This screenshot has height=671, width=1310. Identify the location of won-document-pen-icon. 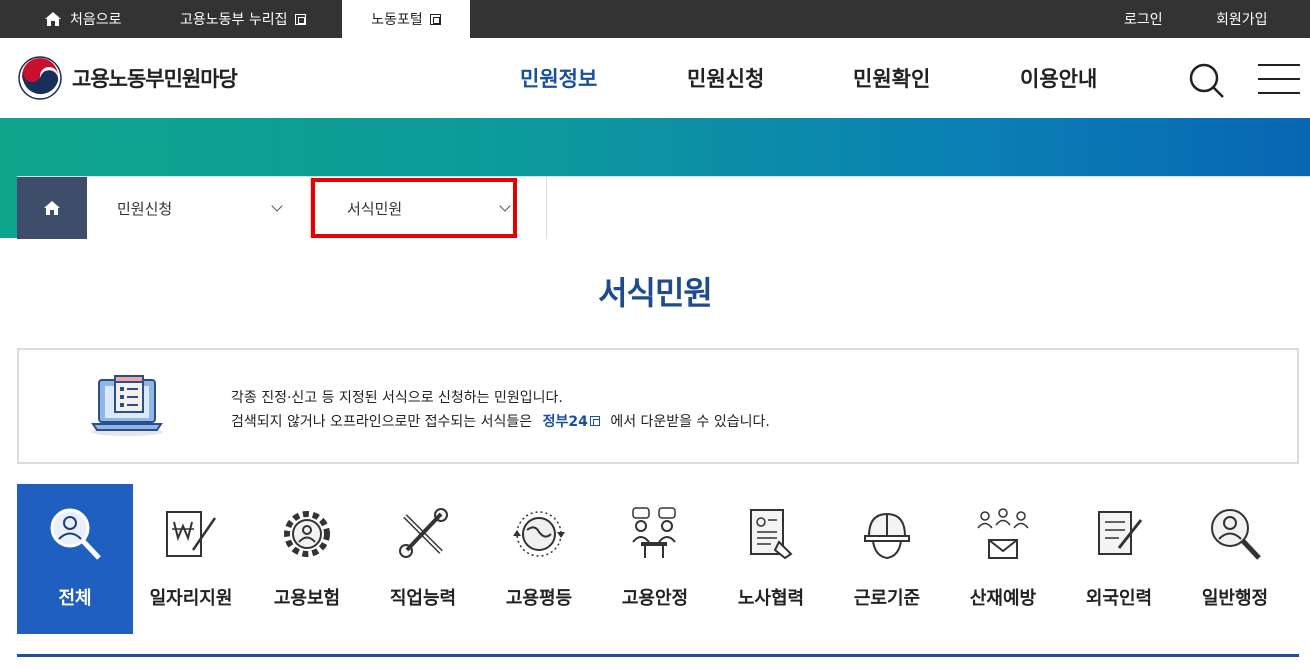
(191, 534).